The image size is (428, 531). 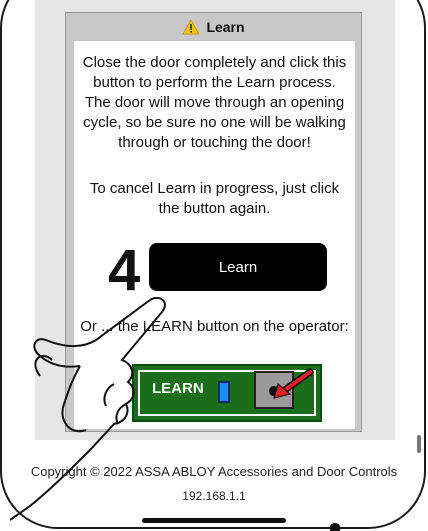 What do you see at coordinates (225, 27) in the screenshot?
I see `dialog-title-text: Learn` at bounding box center [225, 27].